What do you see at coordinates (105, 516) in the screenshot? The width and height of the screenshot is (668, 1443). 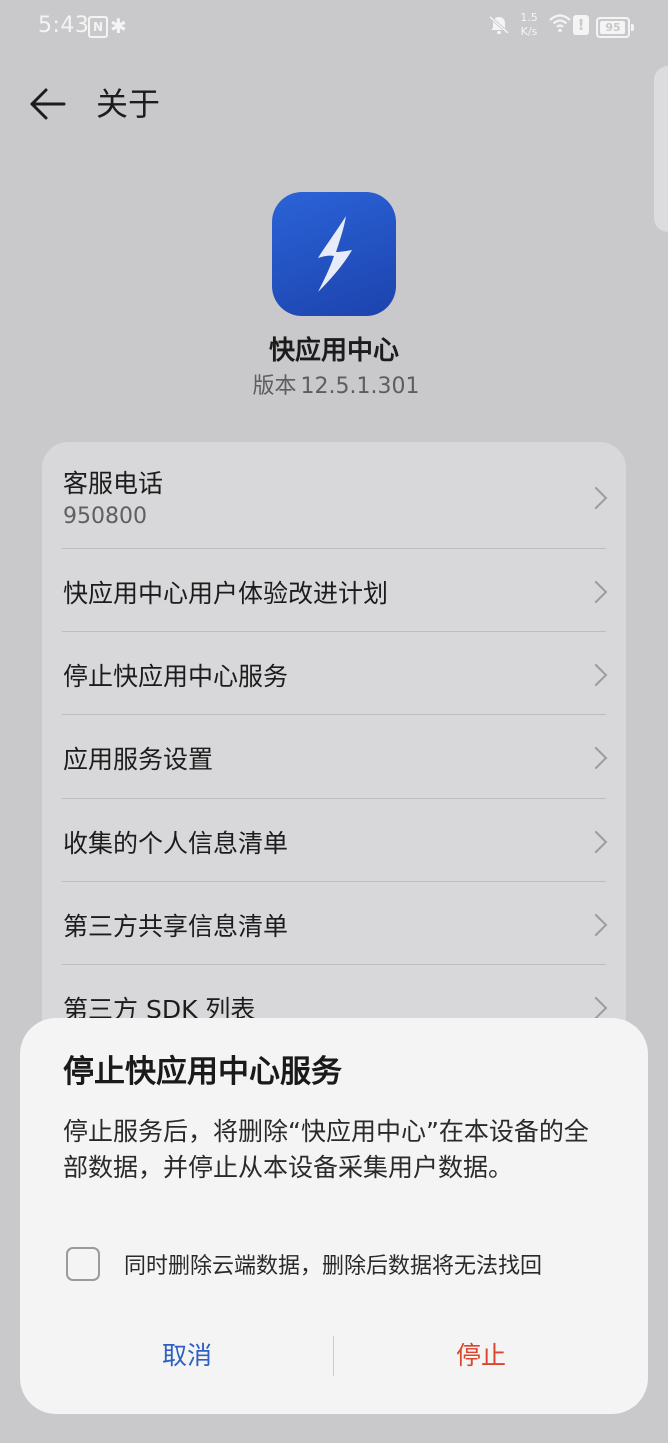 I see `settings-item-value: 950800` at bounding box center [105, 516].